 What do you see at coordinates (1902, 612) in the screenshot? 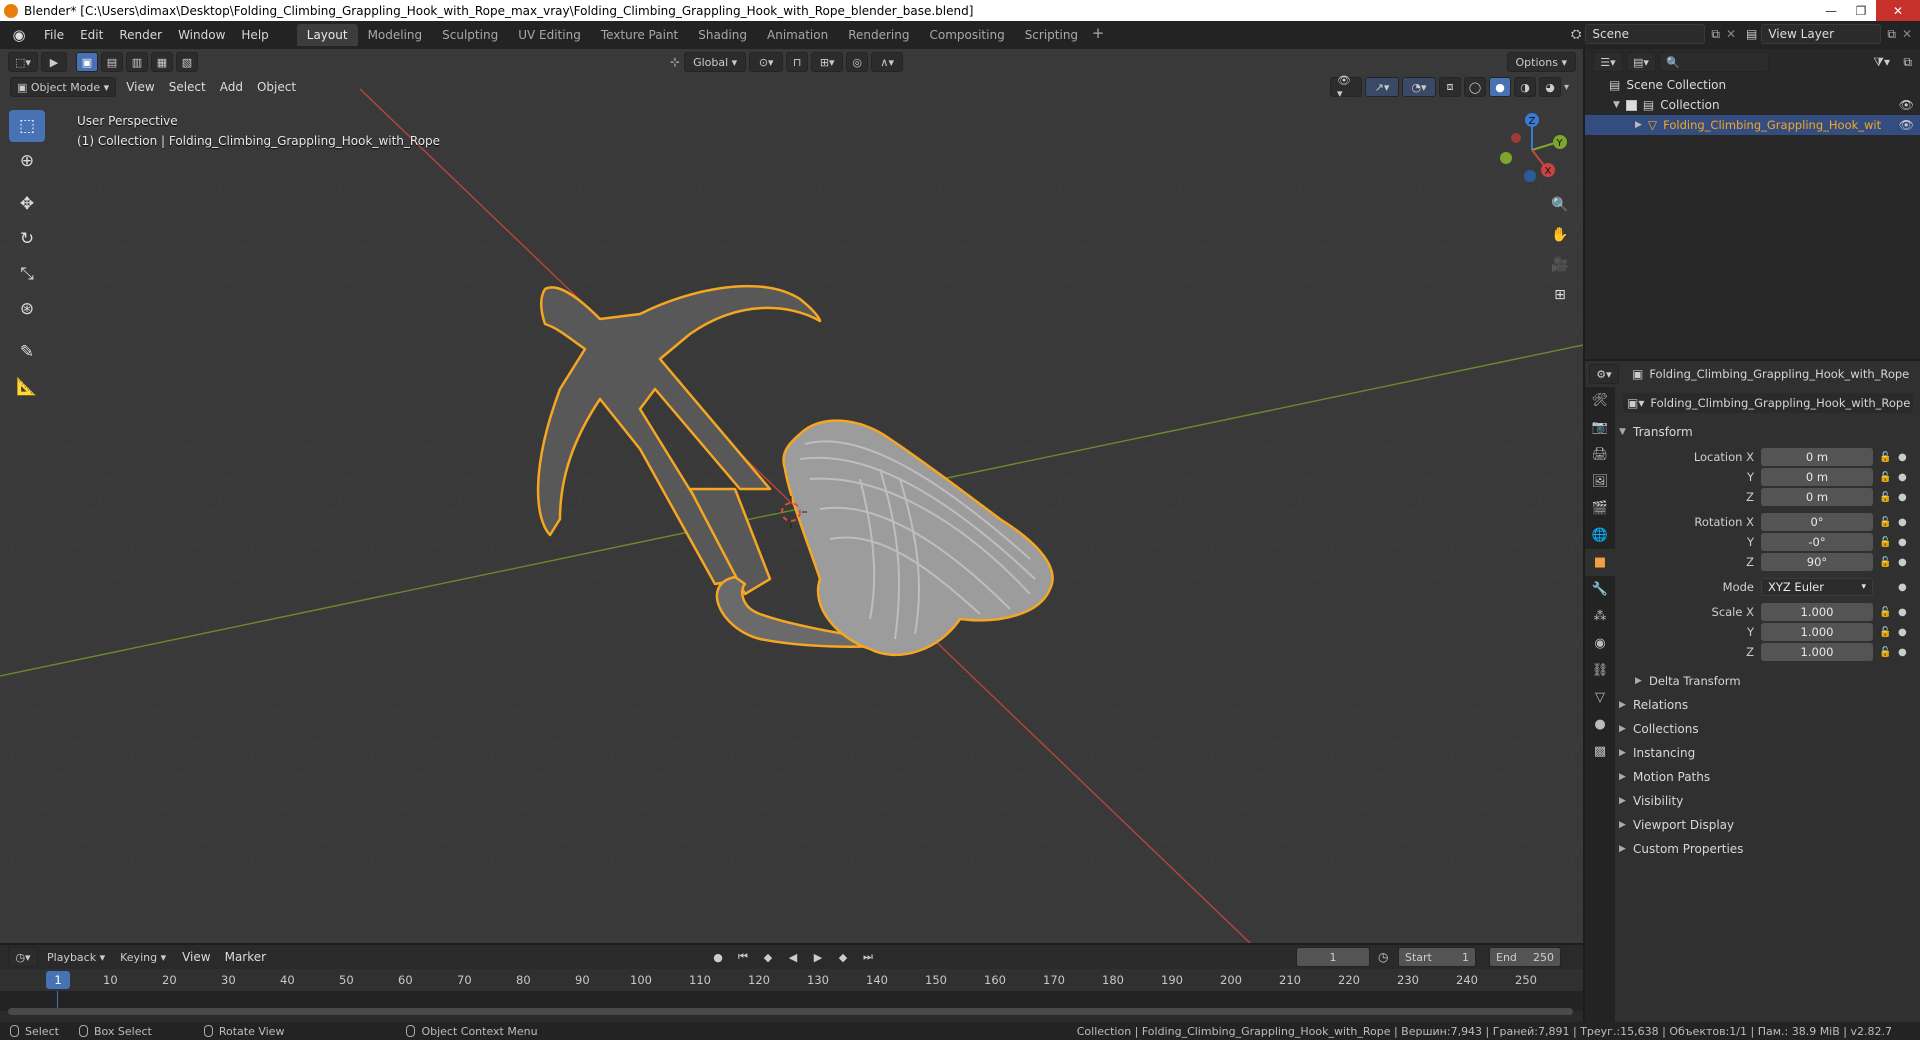
I see `scale-x-keyframe-icon: ●` at bounding box center [1902, 612].